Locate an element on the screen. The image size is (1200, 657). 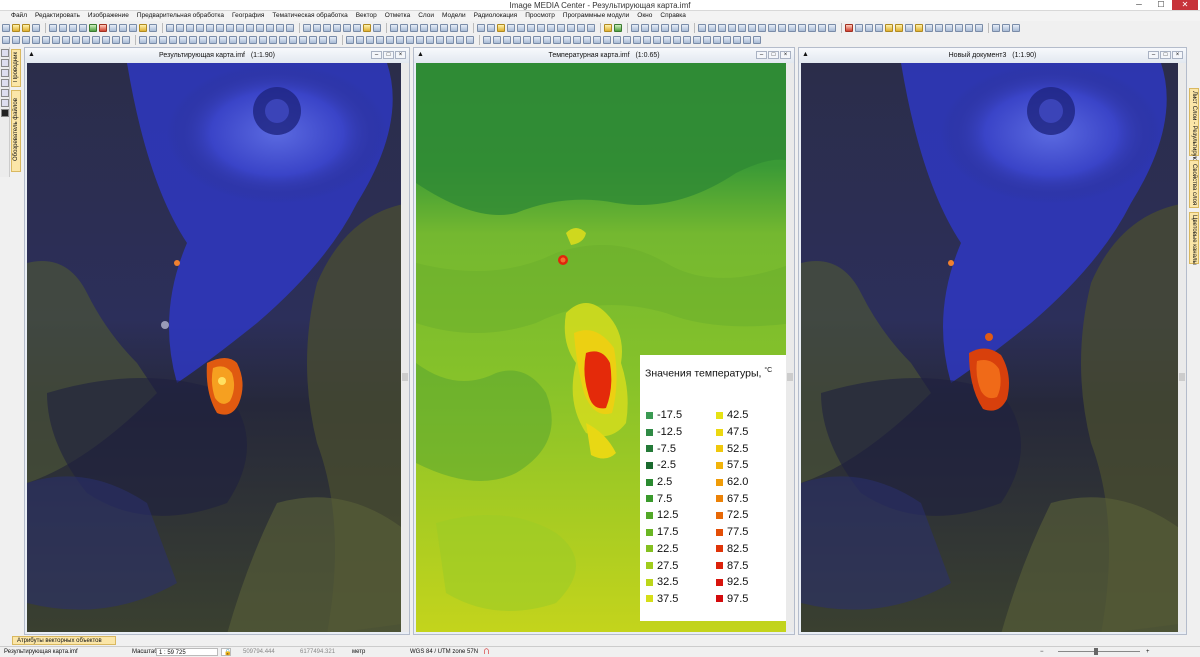
text-tool-icon is located at coordinates (5, 83).